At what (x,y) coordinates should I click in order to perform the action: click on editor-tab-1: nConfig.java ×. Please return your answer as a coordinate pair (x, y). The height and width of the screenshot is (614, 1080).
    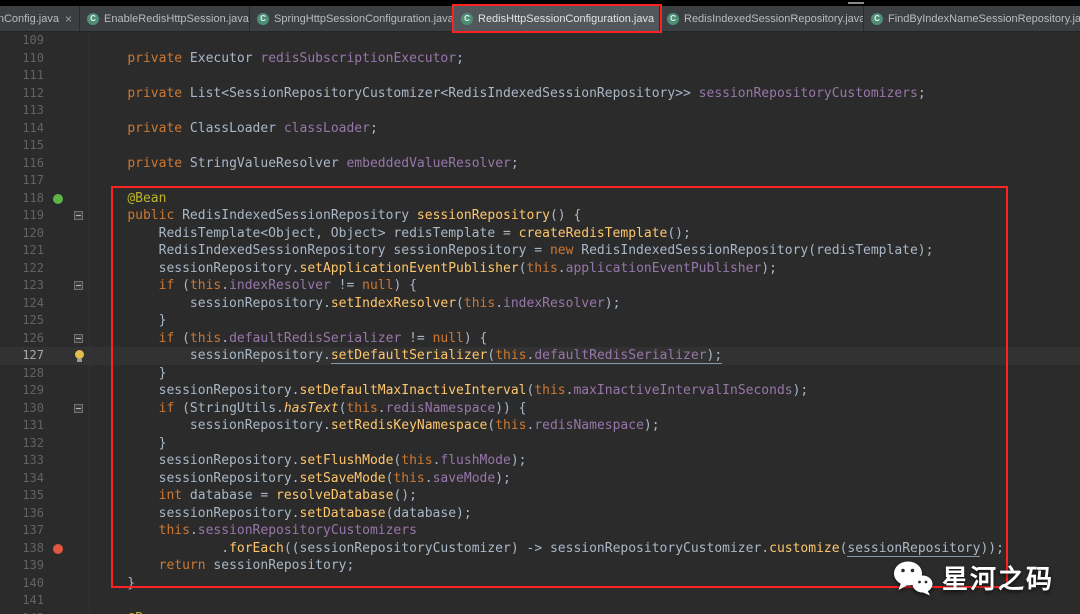
    Looking at the image, I should click on (40, 18).